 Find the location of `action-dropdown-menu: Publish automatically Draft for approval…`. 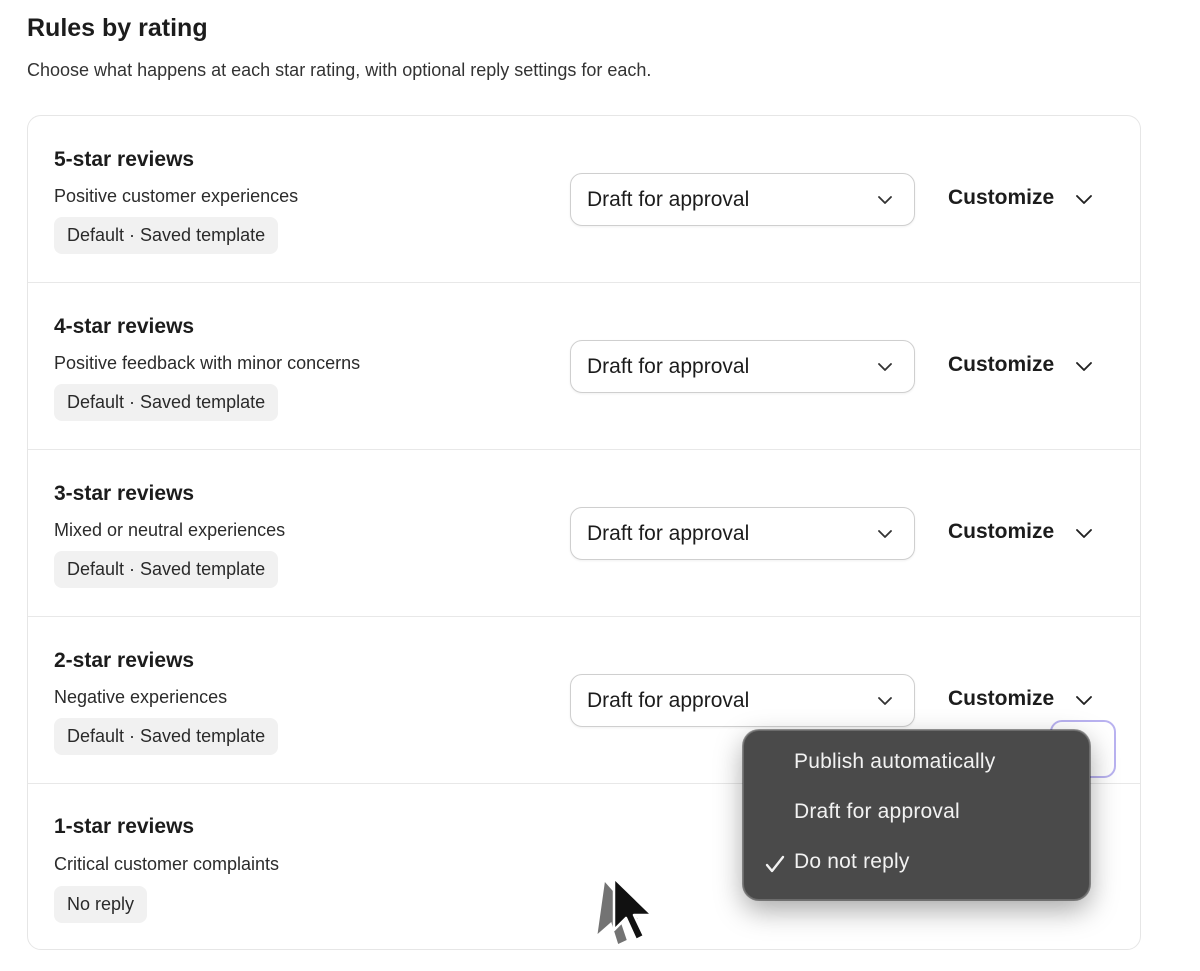

action-dropdown-menu: Publish automatically Draft for approval… is located at coordinates (916, 815).